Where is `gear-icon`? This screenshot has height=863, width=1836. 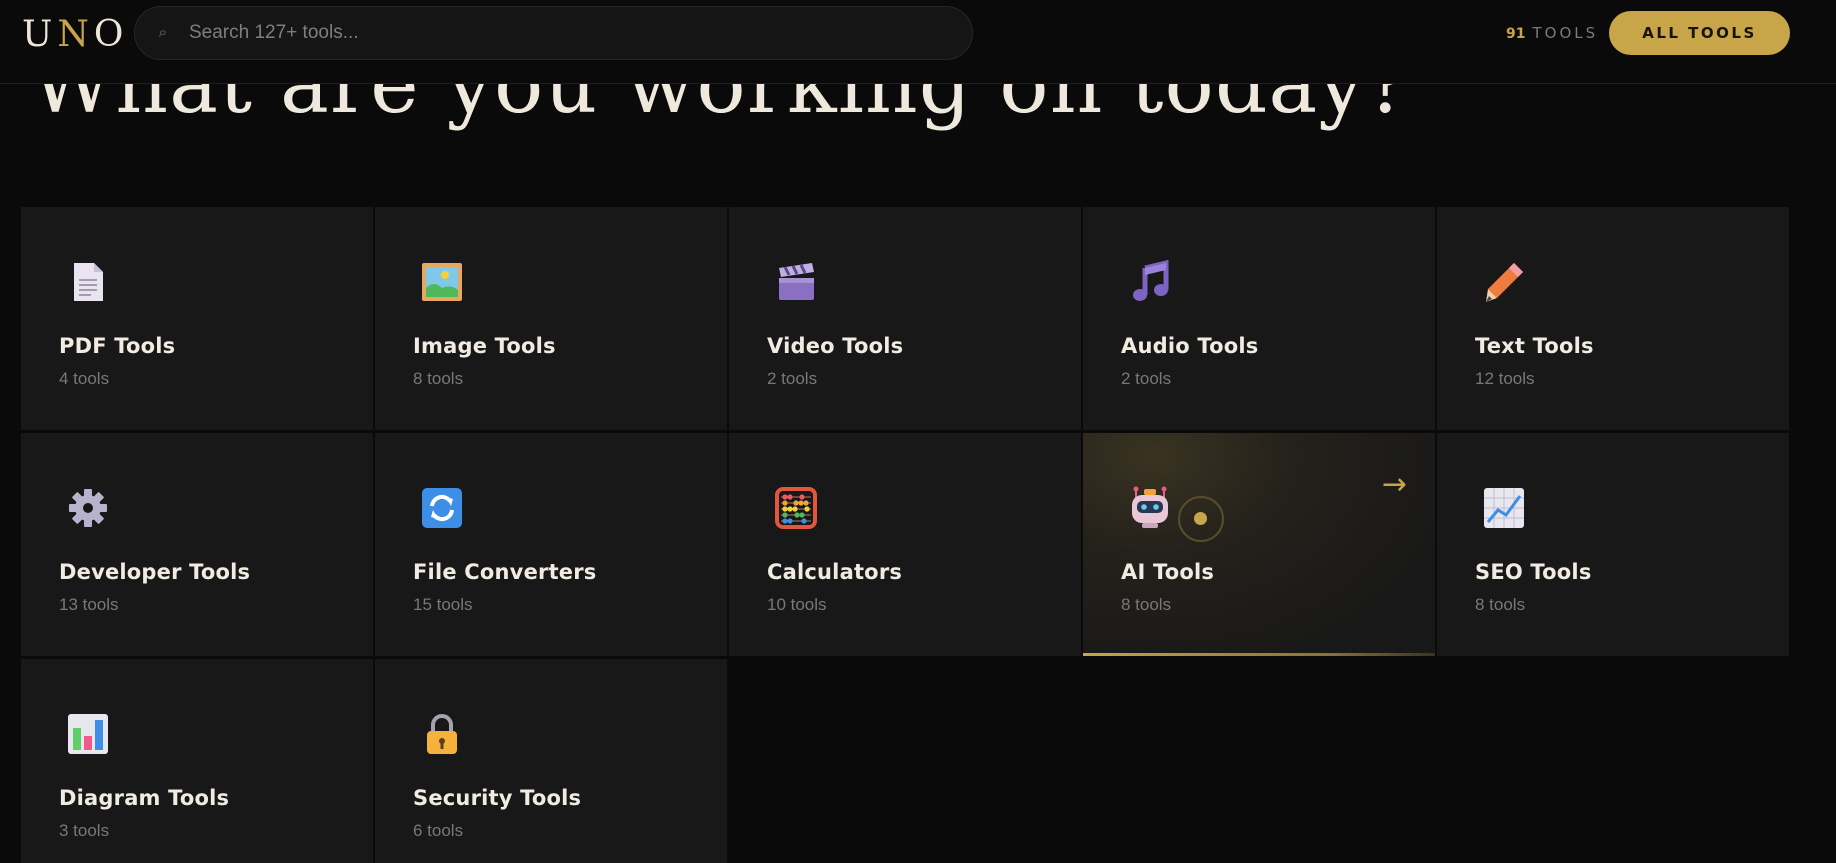 gear-icon is located at coordinates (88, 508).